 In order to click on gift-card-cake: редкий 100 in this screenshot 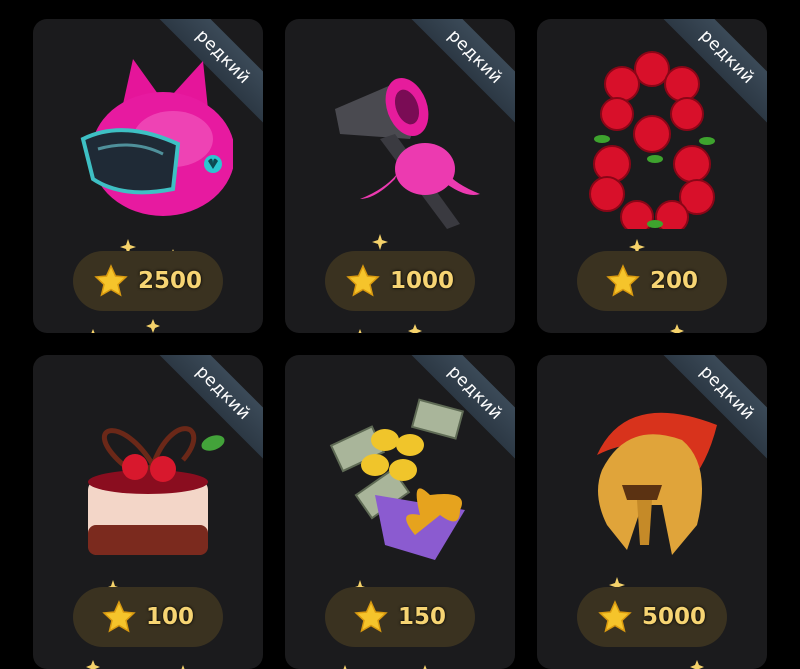, I will do `click(148, 512)`.